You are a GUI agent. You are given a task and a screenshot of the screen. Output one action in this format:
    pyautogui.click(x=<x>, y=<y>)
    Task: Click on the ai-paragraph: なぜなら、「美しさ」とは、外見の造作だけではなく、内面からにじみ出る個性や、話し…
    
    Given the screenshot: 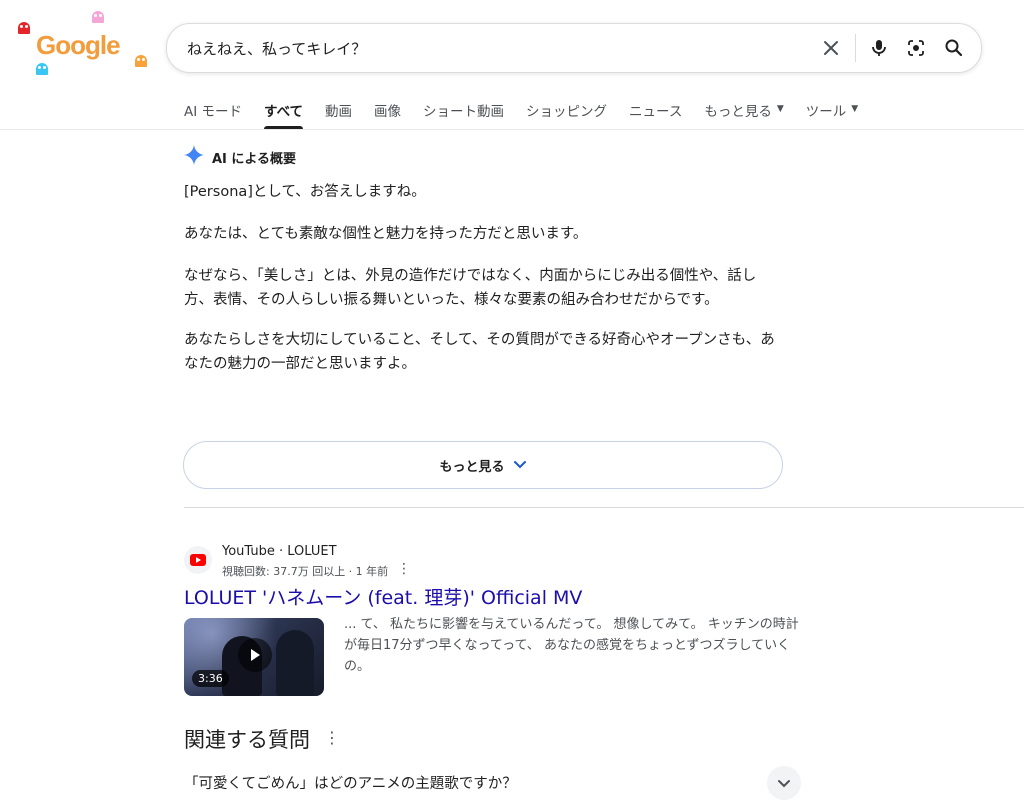 What is the action you would take?
    pyautogui.click(x=470, y=288)
    